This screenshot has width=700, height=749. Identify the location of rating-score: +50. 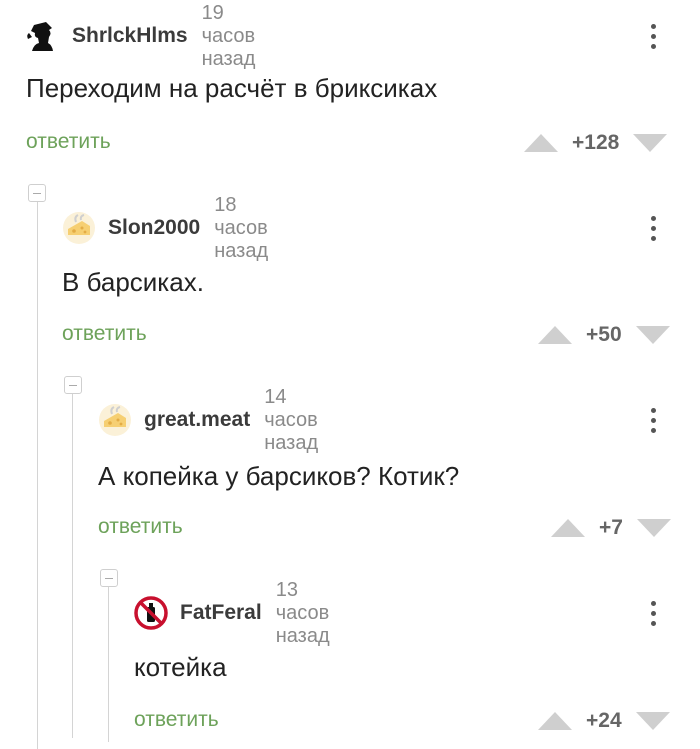
(604, 334).